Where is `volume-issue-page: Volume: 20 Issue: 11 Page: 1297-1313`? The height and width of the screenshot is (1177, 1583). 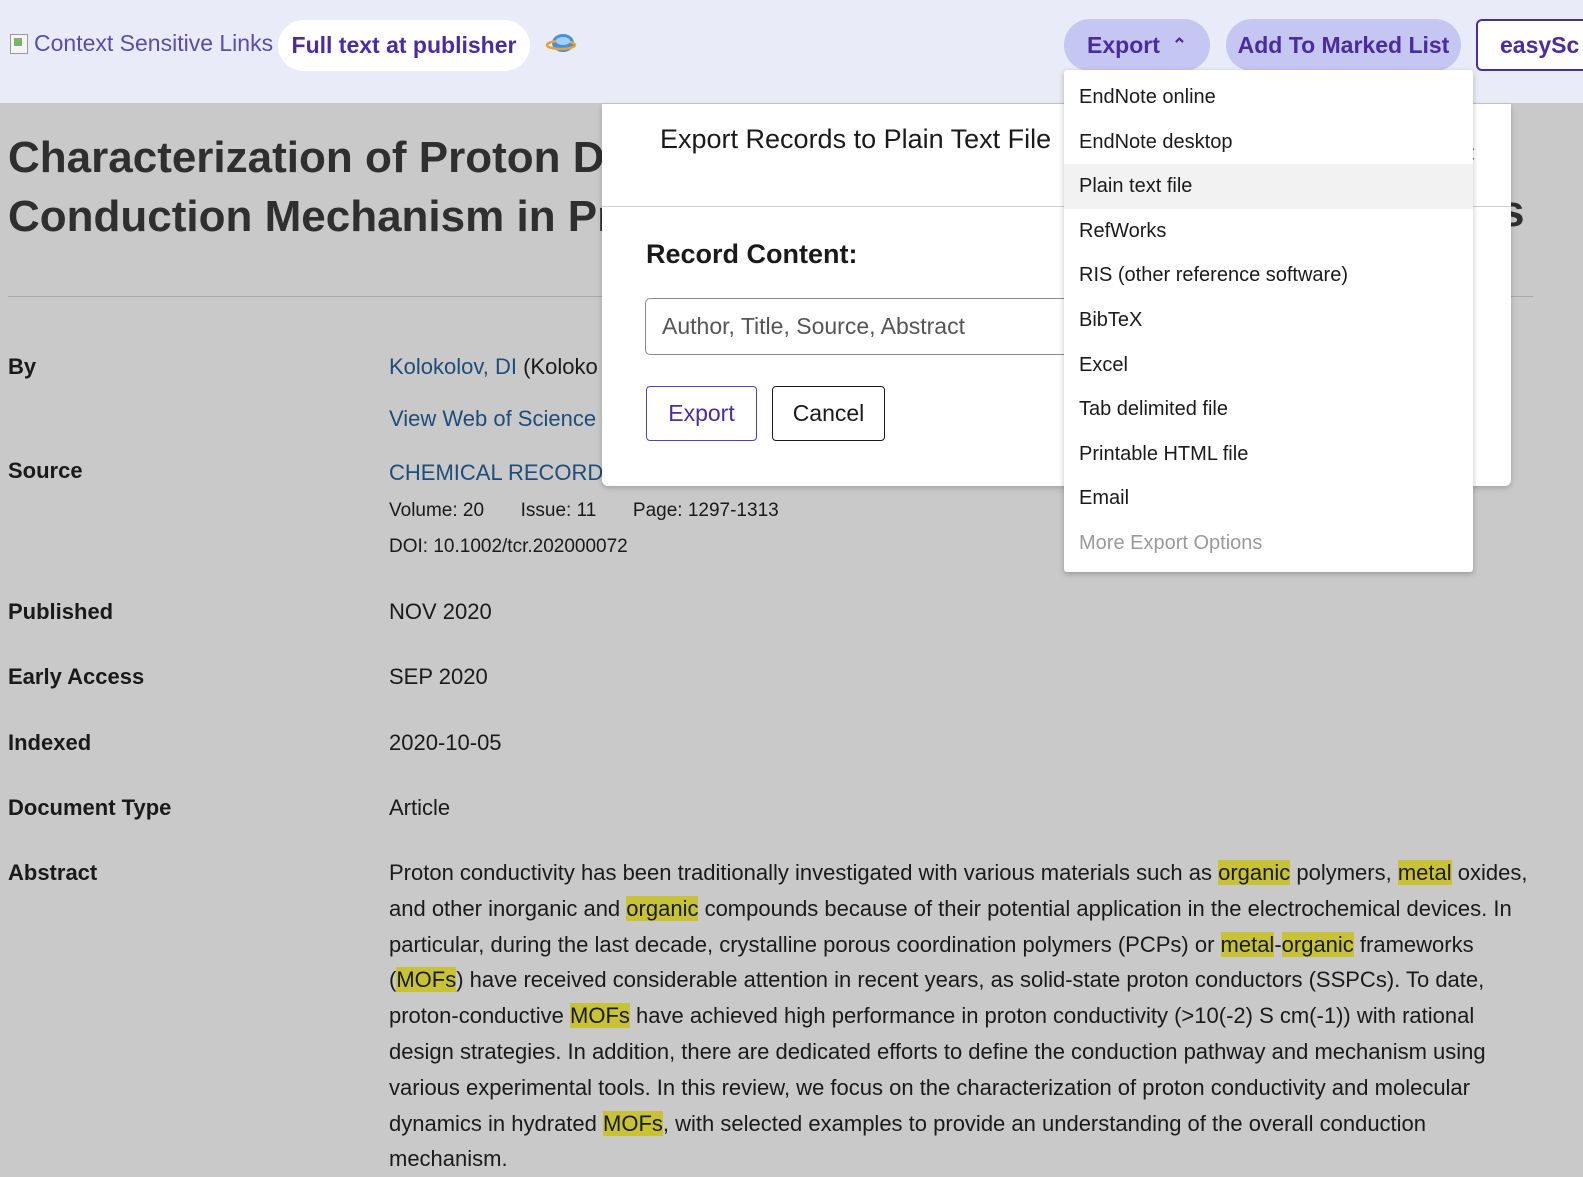
volume-issue-page: Volume: 20 Issue: 11 Page: 1297-1313 is located at coordinates (584, 511).